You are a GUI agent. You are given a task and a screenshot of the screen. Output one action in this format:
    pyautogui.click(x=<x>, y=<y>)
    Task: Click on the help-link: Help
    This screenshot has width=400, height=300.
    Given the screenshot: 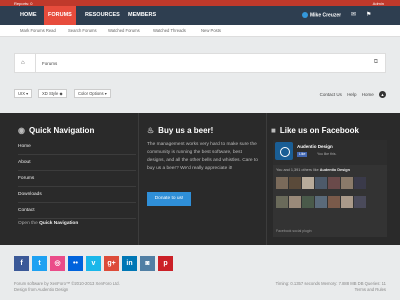 What is the action you would take?
    pyautogui.click(x=351, y=94)
    